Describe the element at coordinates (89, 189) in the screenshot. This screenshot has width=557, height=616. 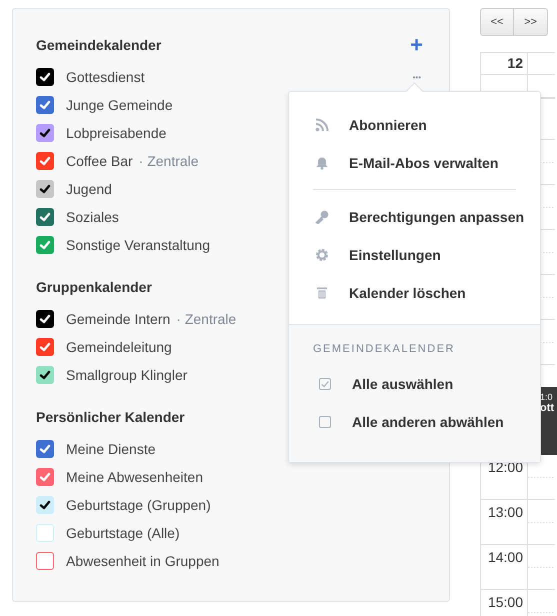
I see `calendar-name: Jugend` at that location.